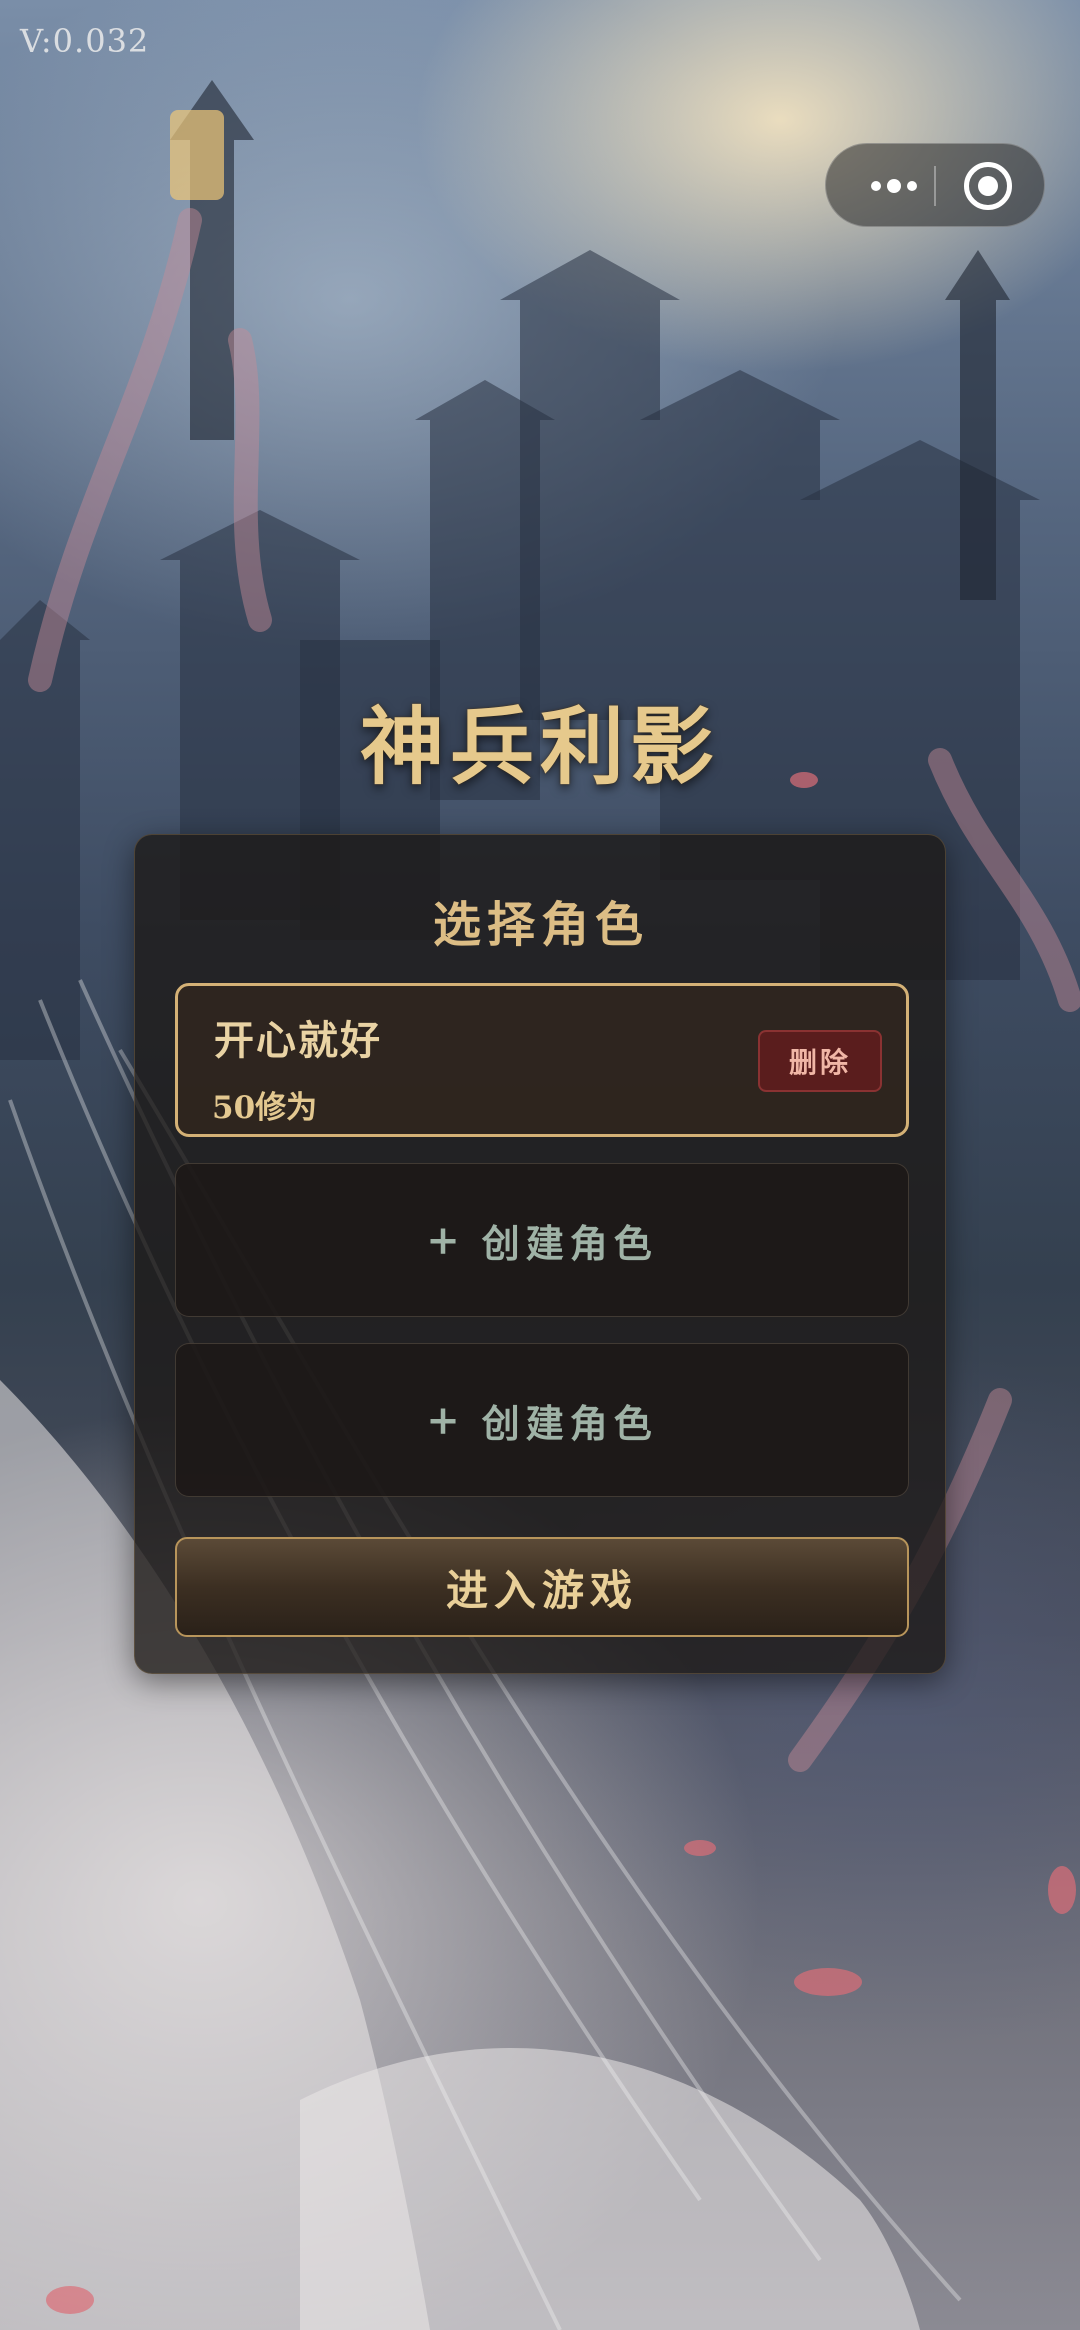  I want to click on panel-title: 选择角色, so click(540, 925).